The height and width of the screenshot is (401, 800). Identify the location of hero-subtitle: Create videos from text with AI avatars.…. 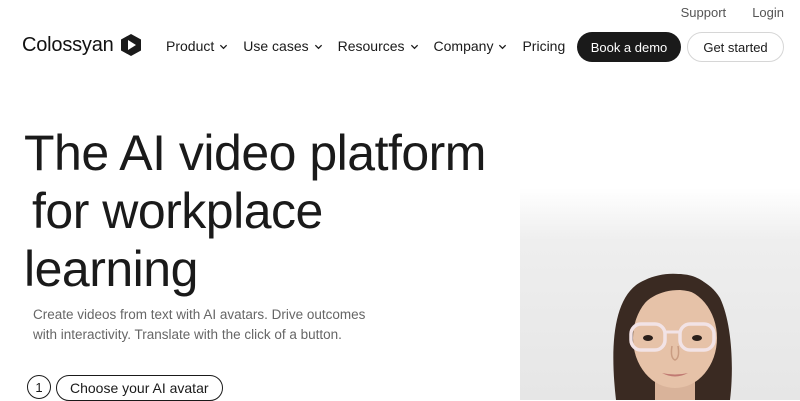
(199, 324).